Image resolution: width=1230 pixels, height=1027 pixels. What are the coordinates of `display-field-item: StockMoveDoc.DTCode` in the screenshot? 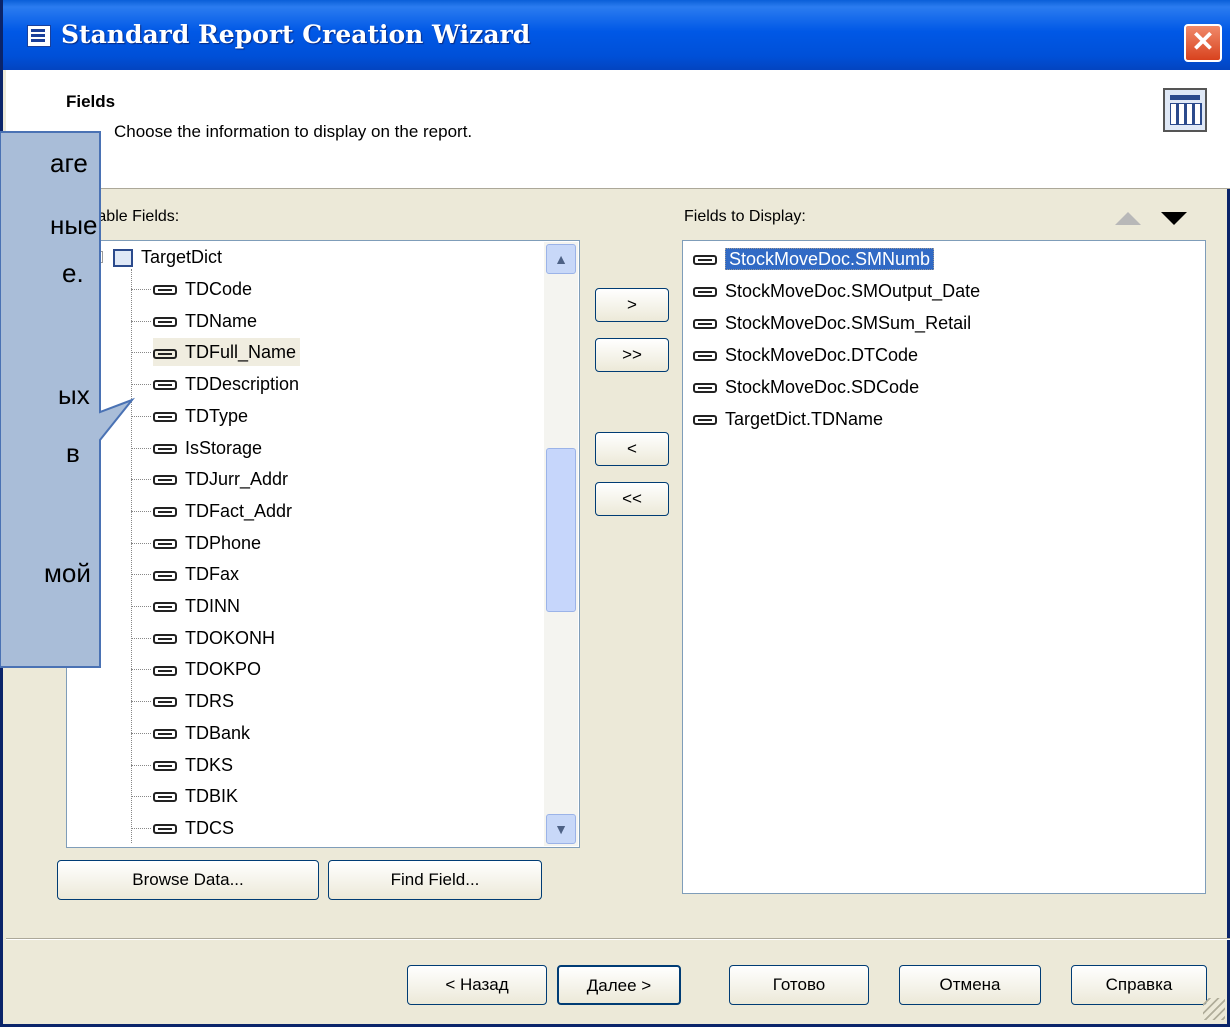 It's located at (805, 355).